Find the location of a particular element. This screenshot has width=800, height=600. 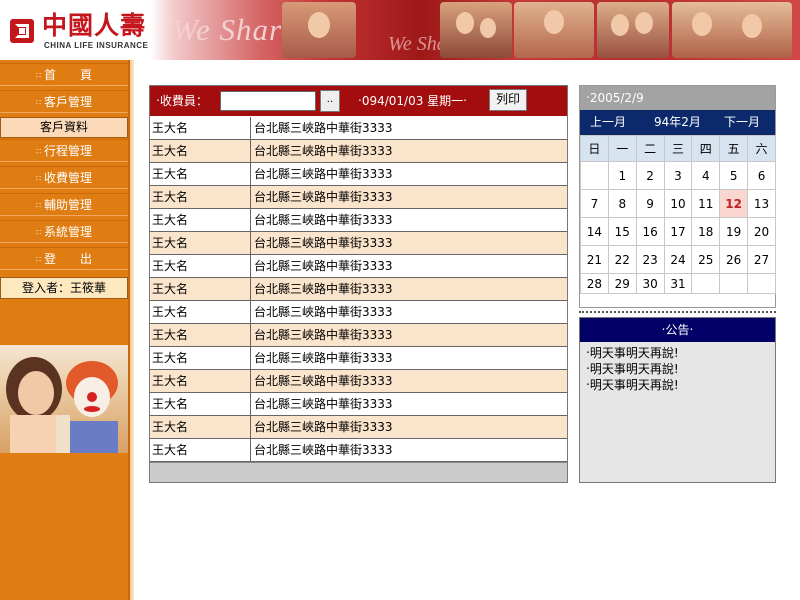

calendar-weekday-header: 二 is located at coordinates (650, 148).